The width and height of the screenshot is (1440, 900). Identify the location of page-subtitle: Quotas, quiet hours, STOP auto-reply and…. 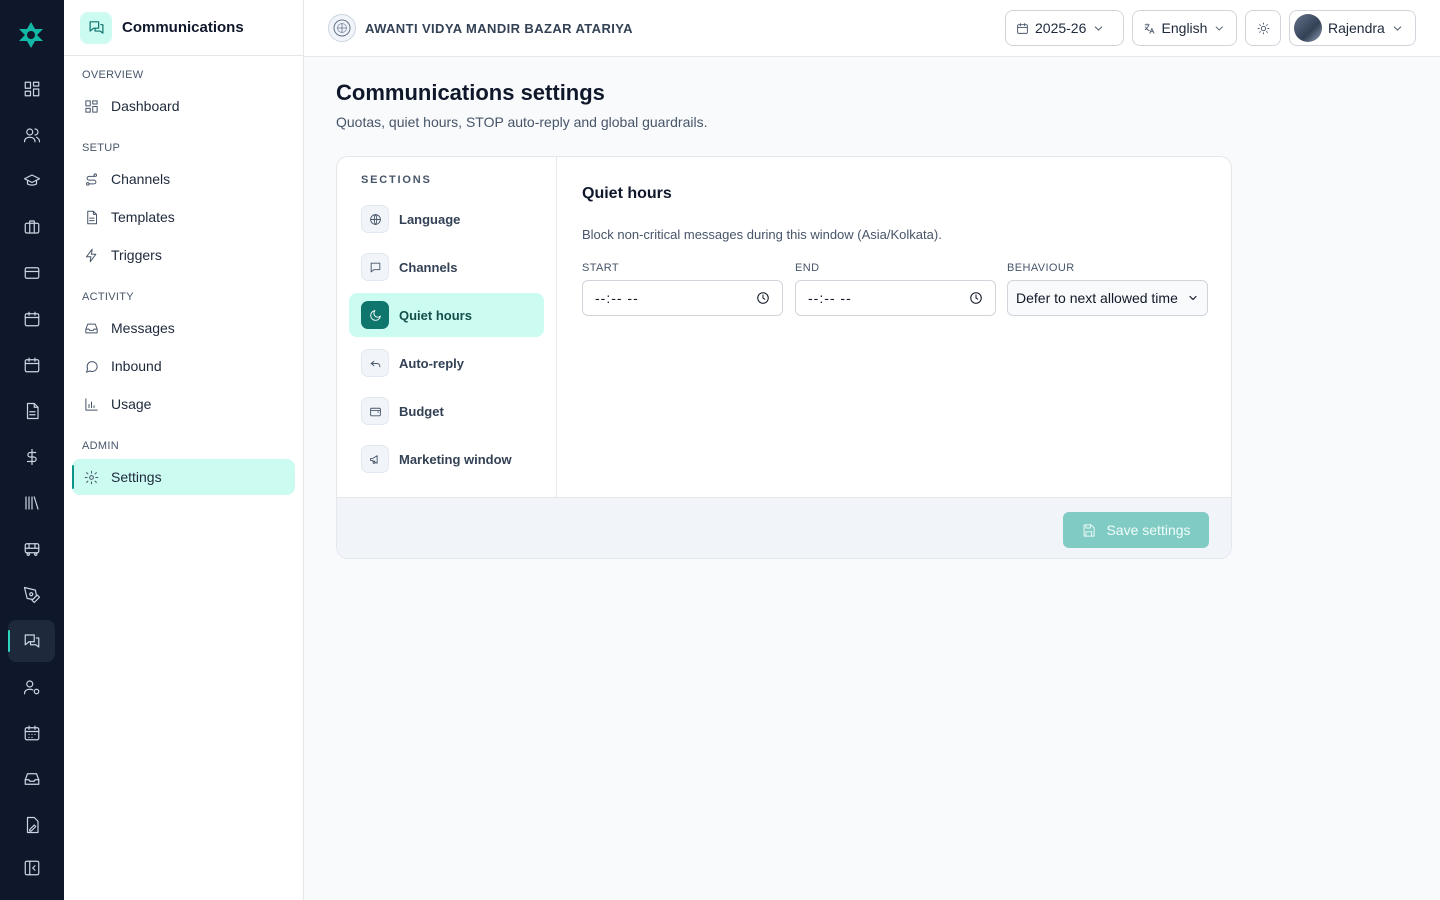
(522, 122).